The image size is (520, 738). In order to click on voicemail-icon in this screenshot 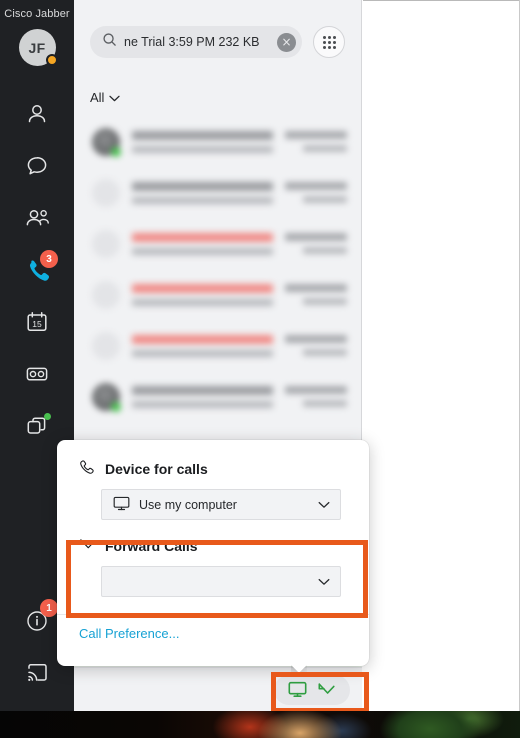, I will do `click(37, 374)`.